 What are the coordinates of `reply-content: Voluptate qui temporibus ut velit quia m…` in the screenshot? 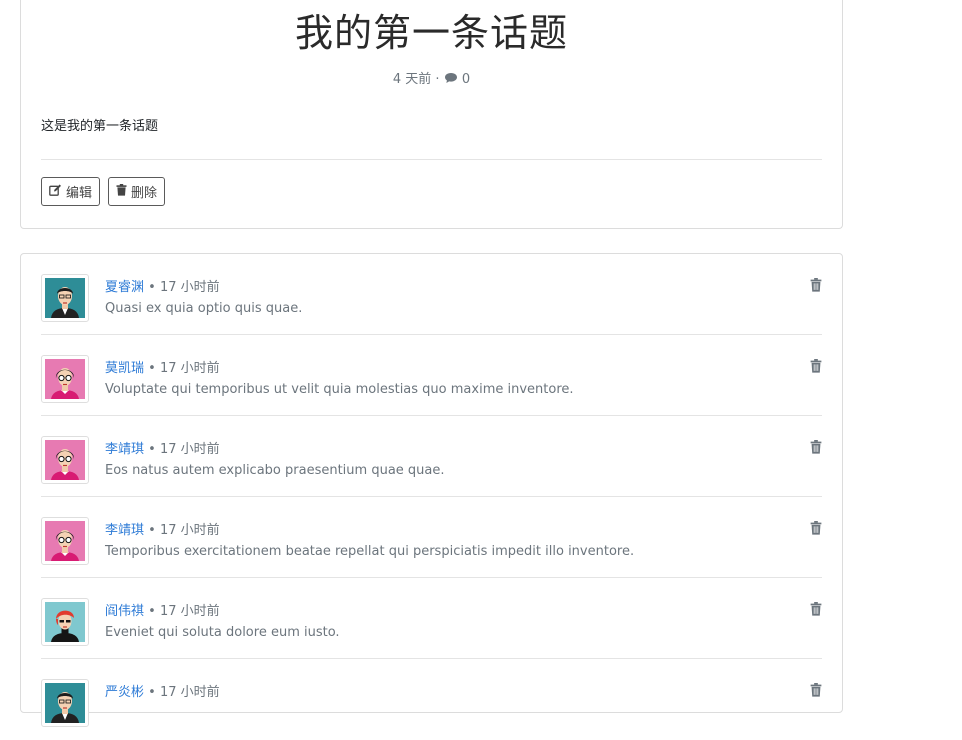 It's located at (339, 389).